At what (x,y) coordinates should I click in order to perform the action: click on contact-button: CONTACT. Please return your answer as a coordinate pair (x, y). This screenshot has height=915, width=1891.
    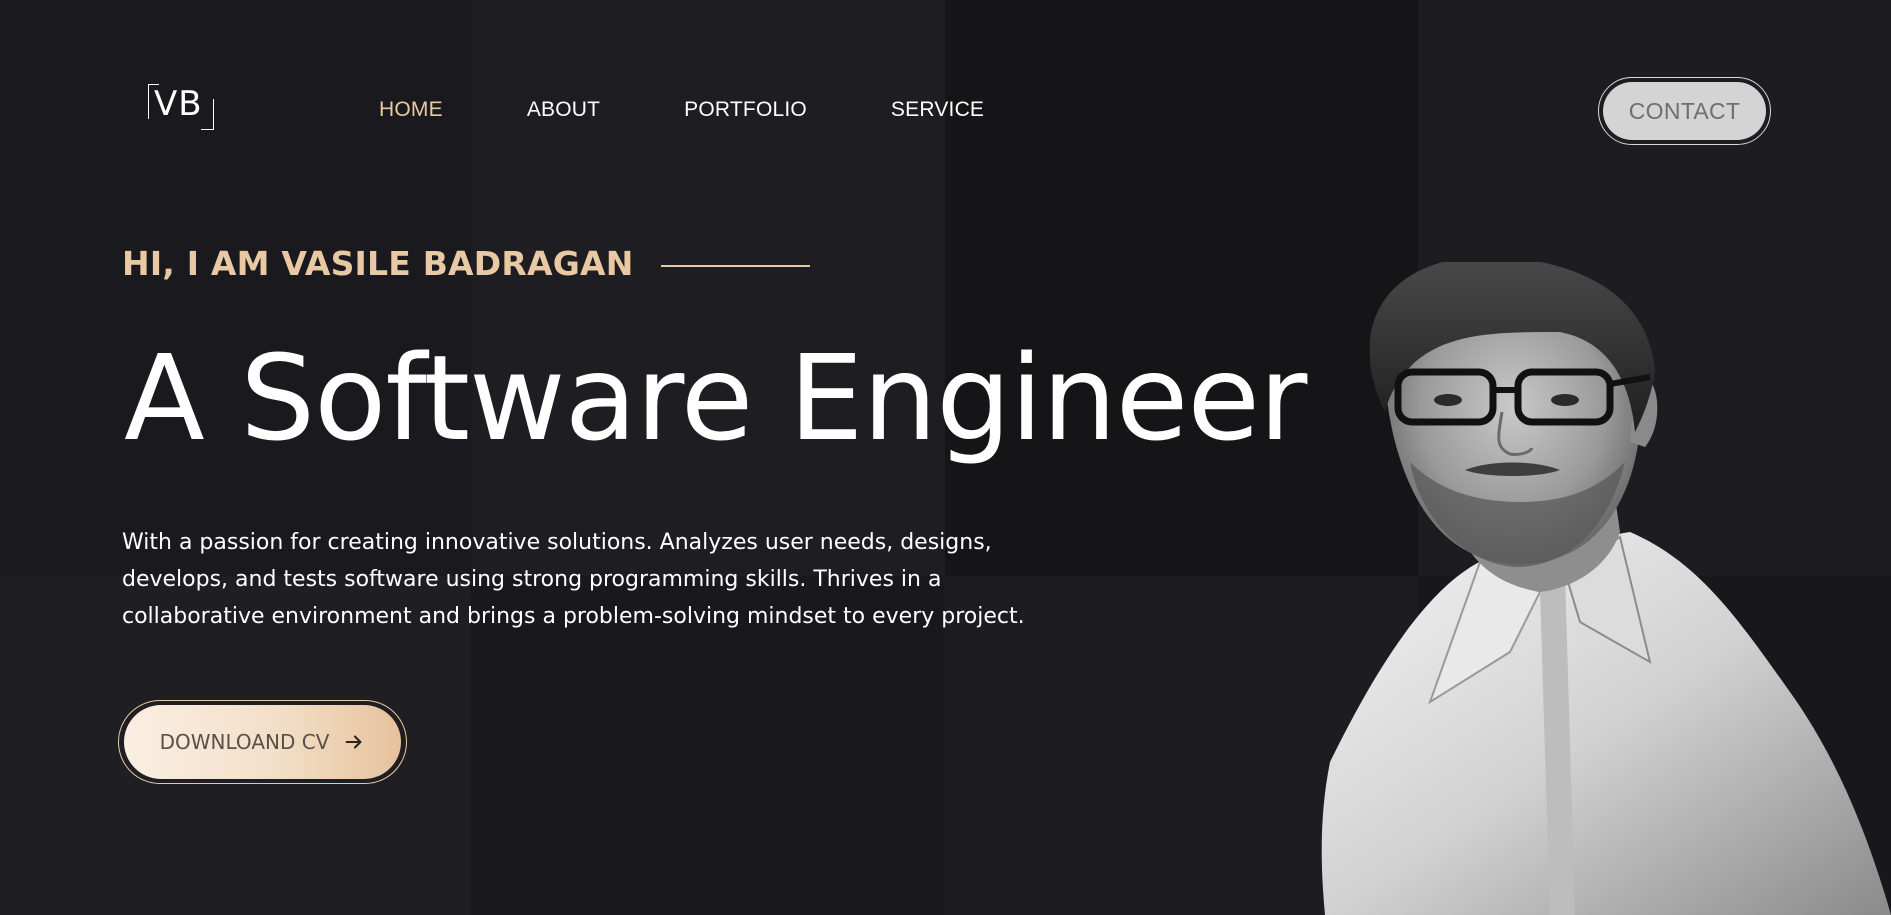
    Looking at the image, I should click on (1684, 111).